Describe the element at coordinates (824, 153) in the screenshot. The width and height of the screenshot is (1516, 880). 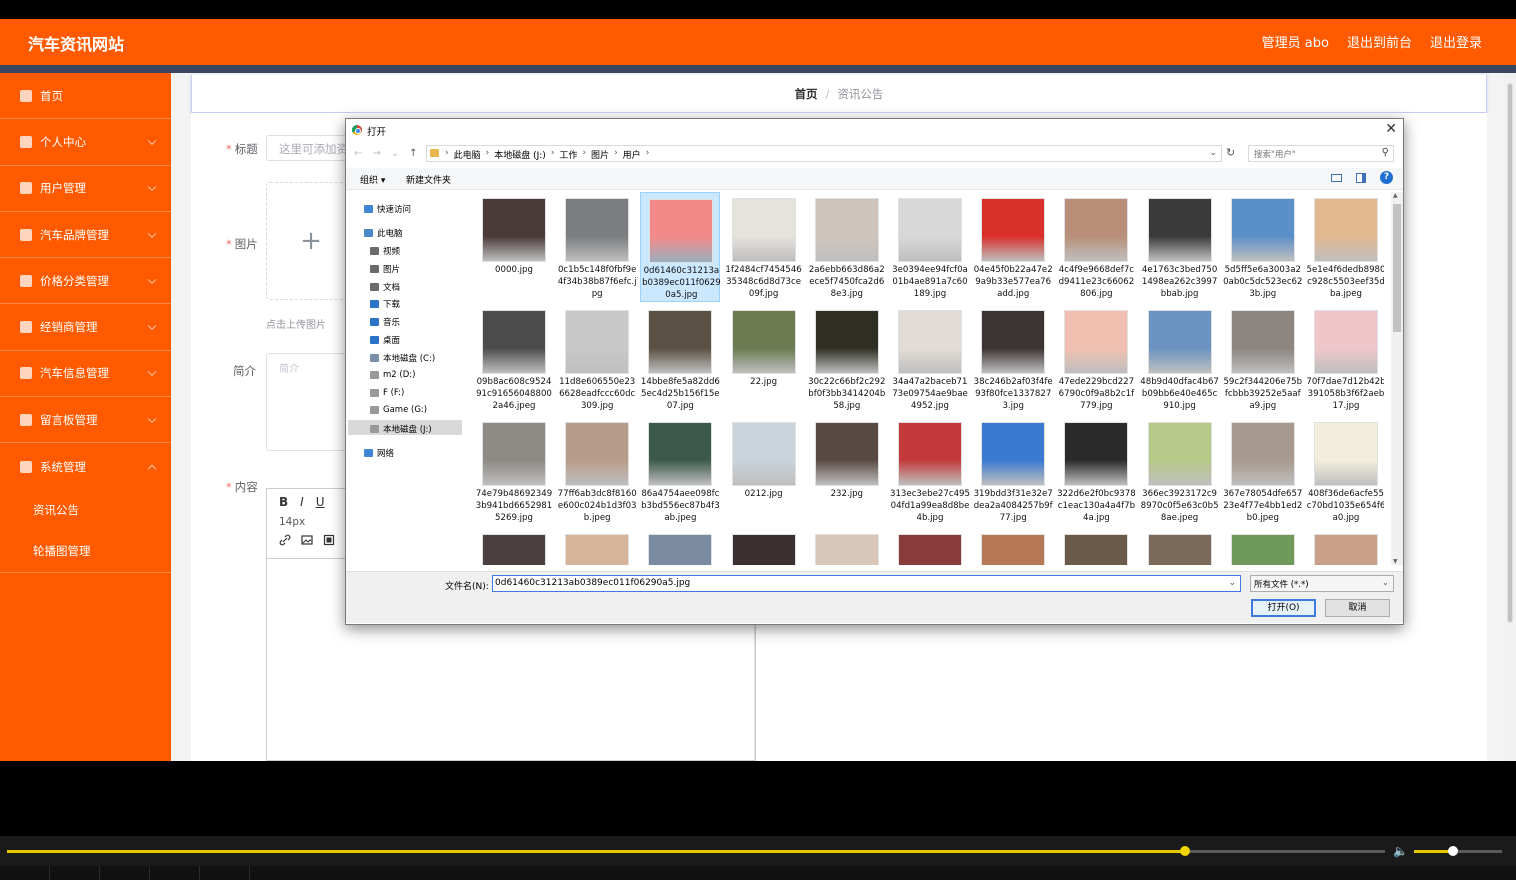
I see `address-bar: › 此电脑 › 本地磁盘 (J:) › 工作 › 图片 › 用户 › ⌄` at that location.